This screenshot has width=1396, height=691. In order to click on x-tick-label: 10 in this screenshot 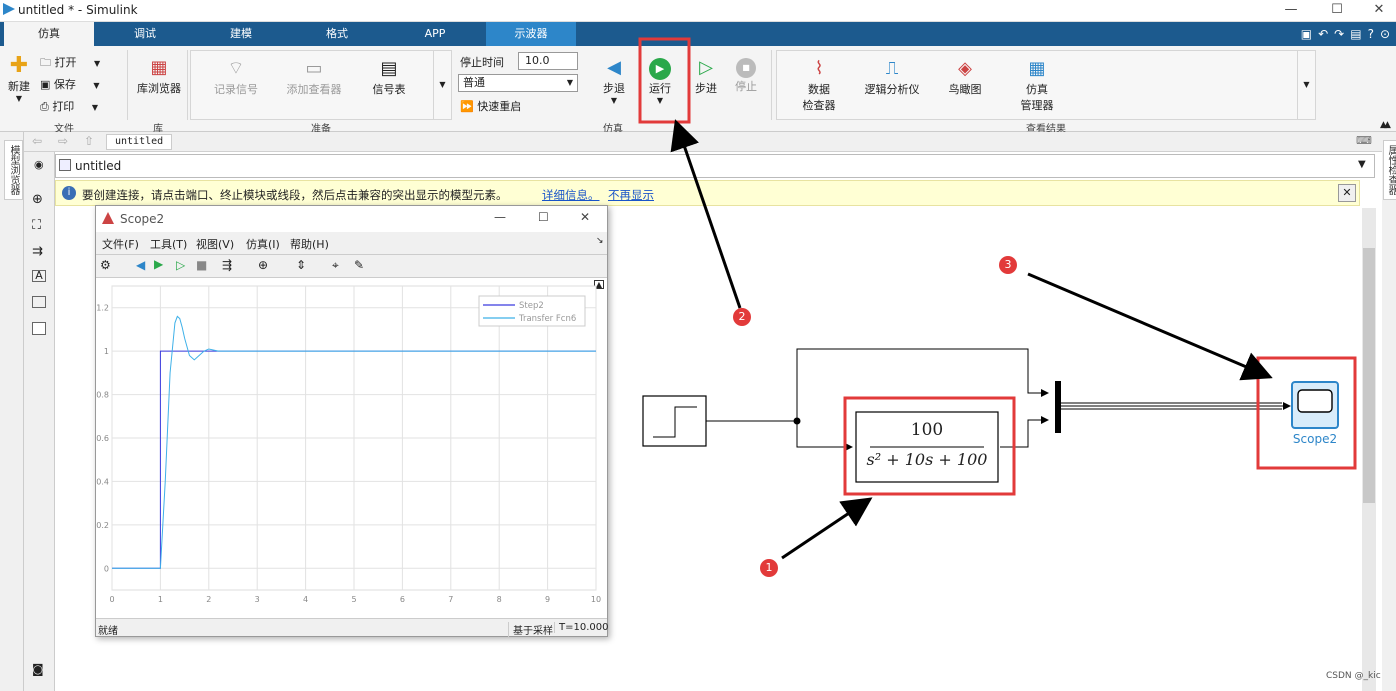, I will do `click(596, 599)`.